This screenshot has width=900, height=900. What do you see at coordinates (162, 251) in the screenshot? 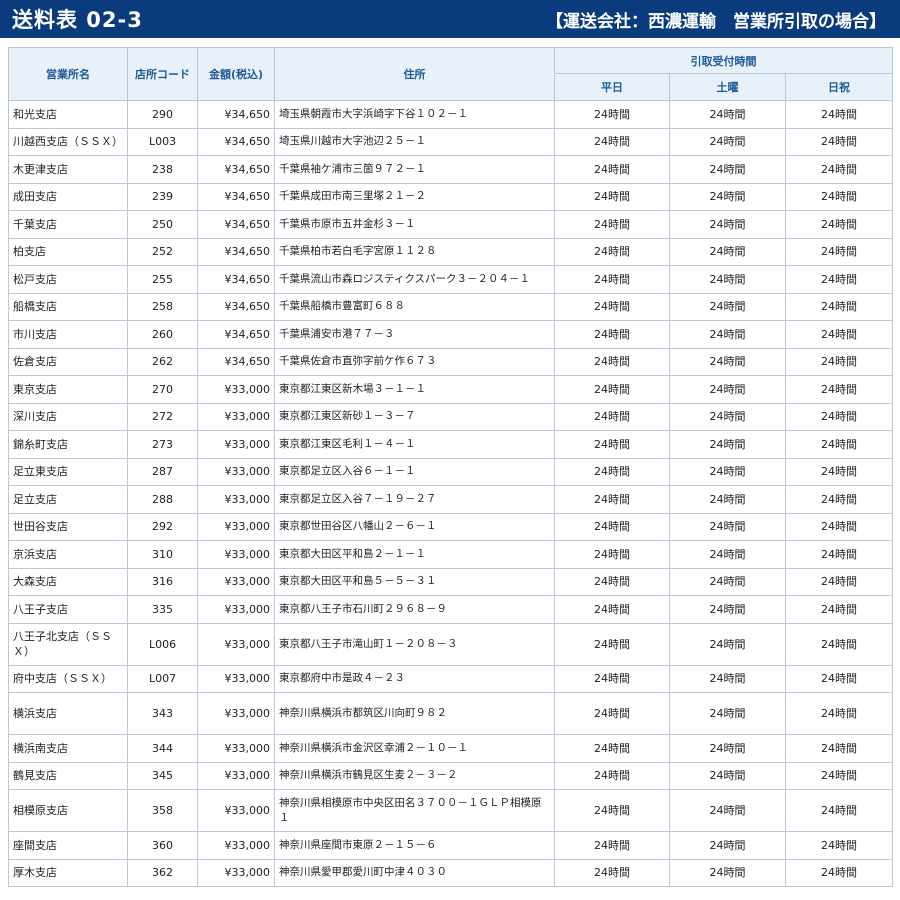
I see `cell-branch-code: 252` at bounding box center [162, 251].